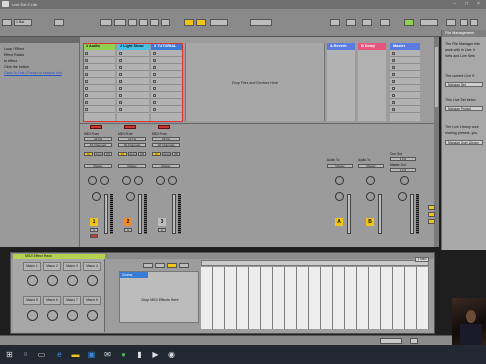  I want to click on input-type-select-3: All Ins, so click(166, 139).